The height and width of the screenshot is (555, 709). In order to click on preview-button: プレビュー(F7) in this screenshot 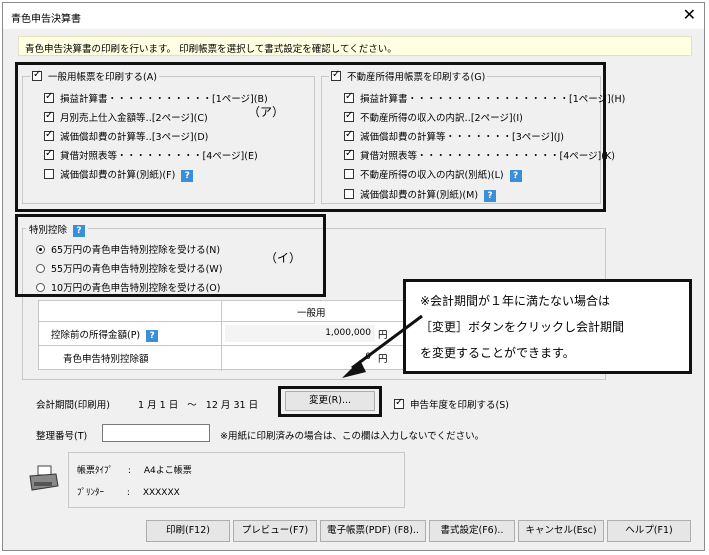, I will do `click(275, 531)`.